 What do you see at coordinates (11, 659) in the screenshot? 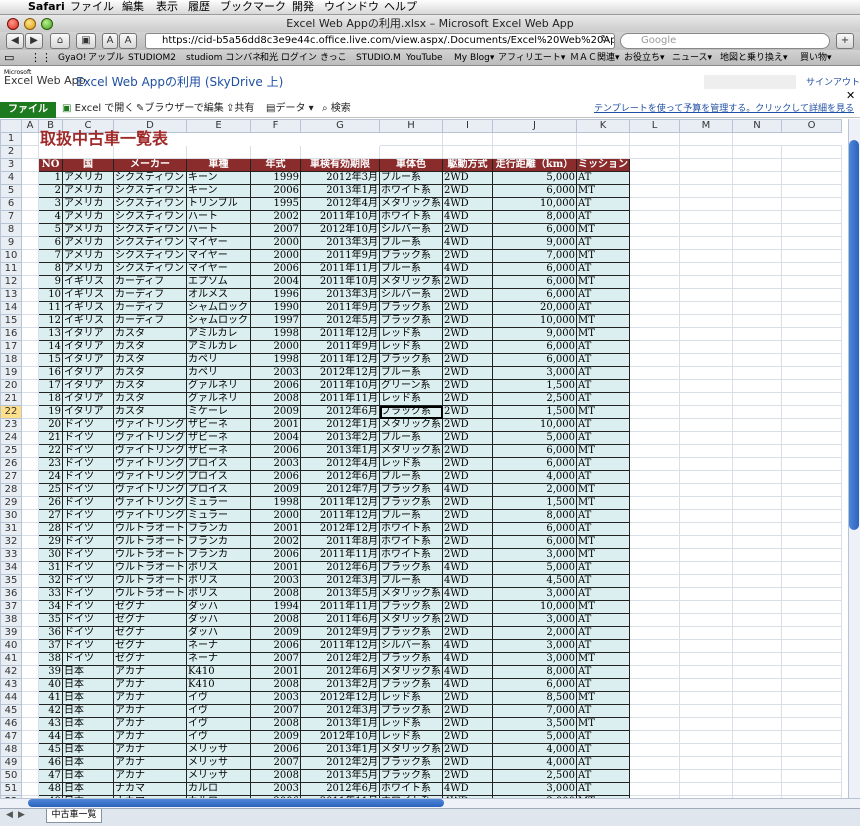
I see `row-header: 41` at bounding box center [11, 659].